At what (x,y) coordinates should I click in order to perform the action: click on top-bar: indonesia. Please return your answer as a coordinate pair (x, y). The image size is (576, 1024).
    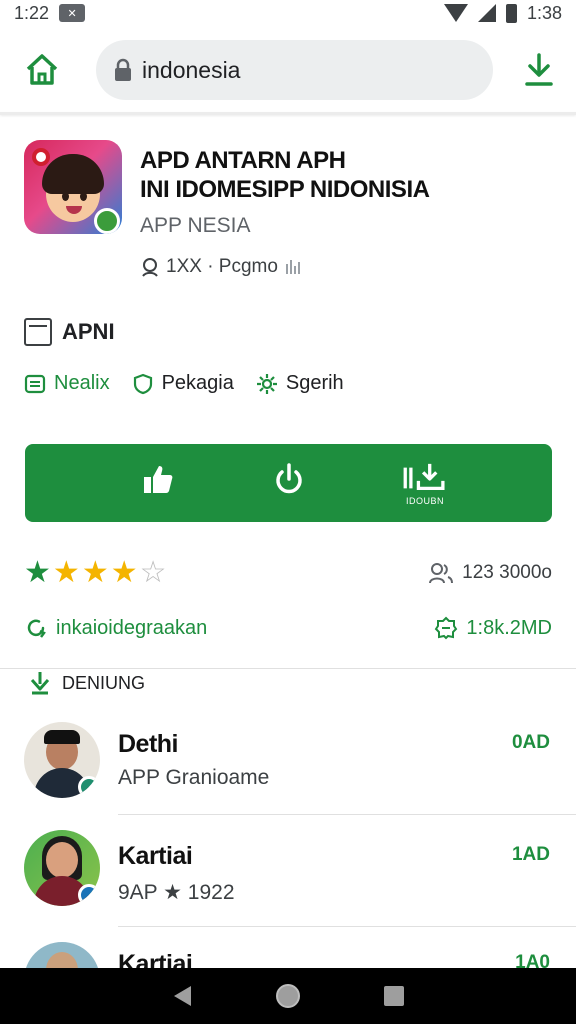
    Looking at the image, I should click on (288, 71).